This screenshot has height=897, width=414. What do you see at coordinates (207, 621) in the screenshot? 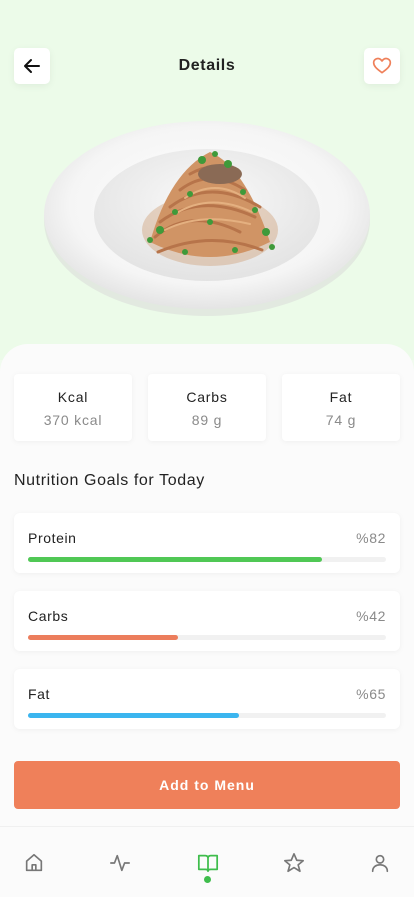
I see `goal-card-carbs: Carbs %42` at bounding box center [207, 621].